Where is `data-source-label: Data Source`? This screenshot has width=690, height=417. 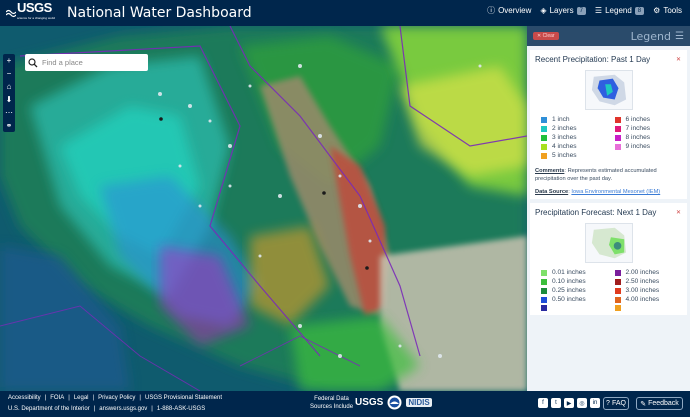
data-source-label: Data Source is located at coordinates (552, 192).